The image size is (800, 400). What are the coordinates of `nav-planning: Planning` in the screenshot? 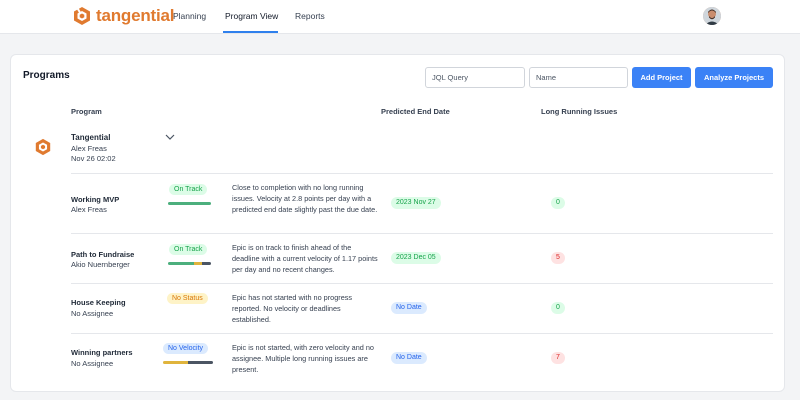 It's located at (189, 16).